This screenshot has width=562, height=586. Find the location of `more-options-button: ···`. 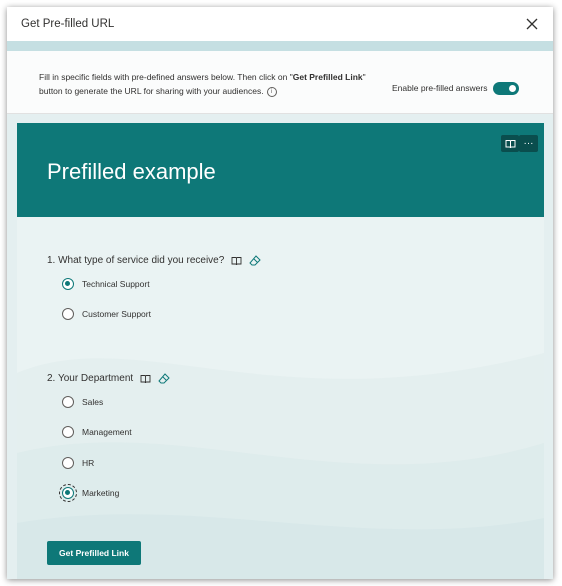

more-options-button: ··· is located at coordinates (528, 143).